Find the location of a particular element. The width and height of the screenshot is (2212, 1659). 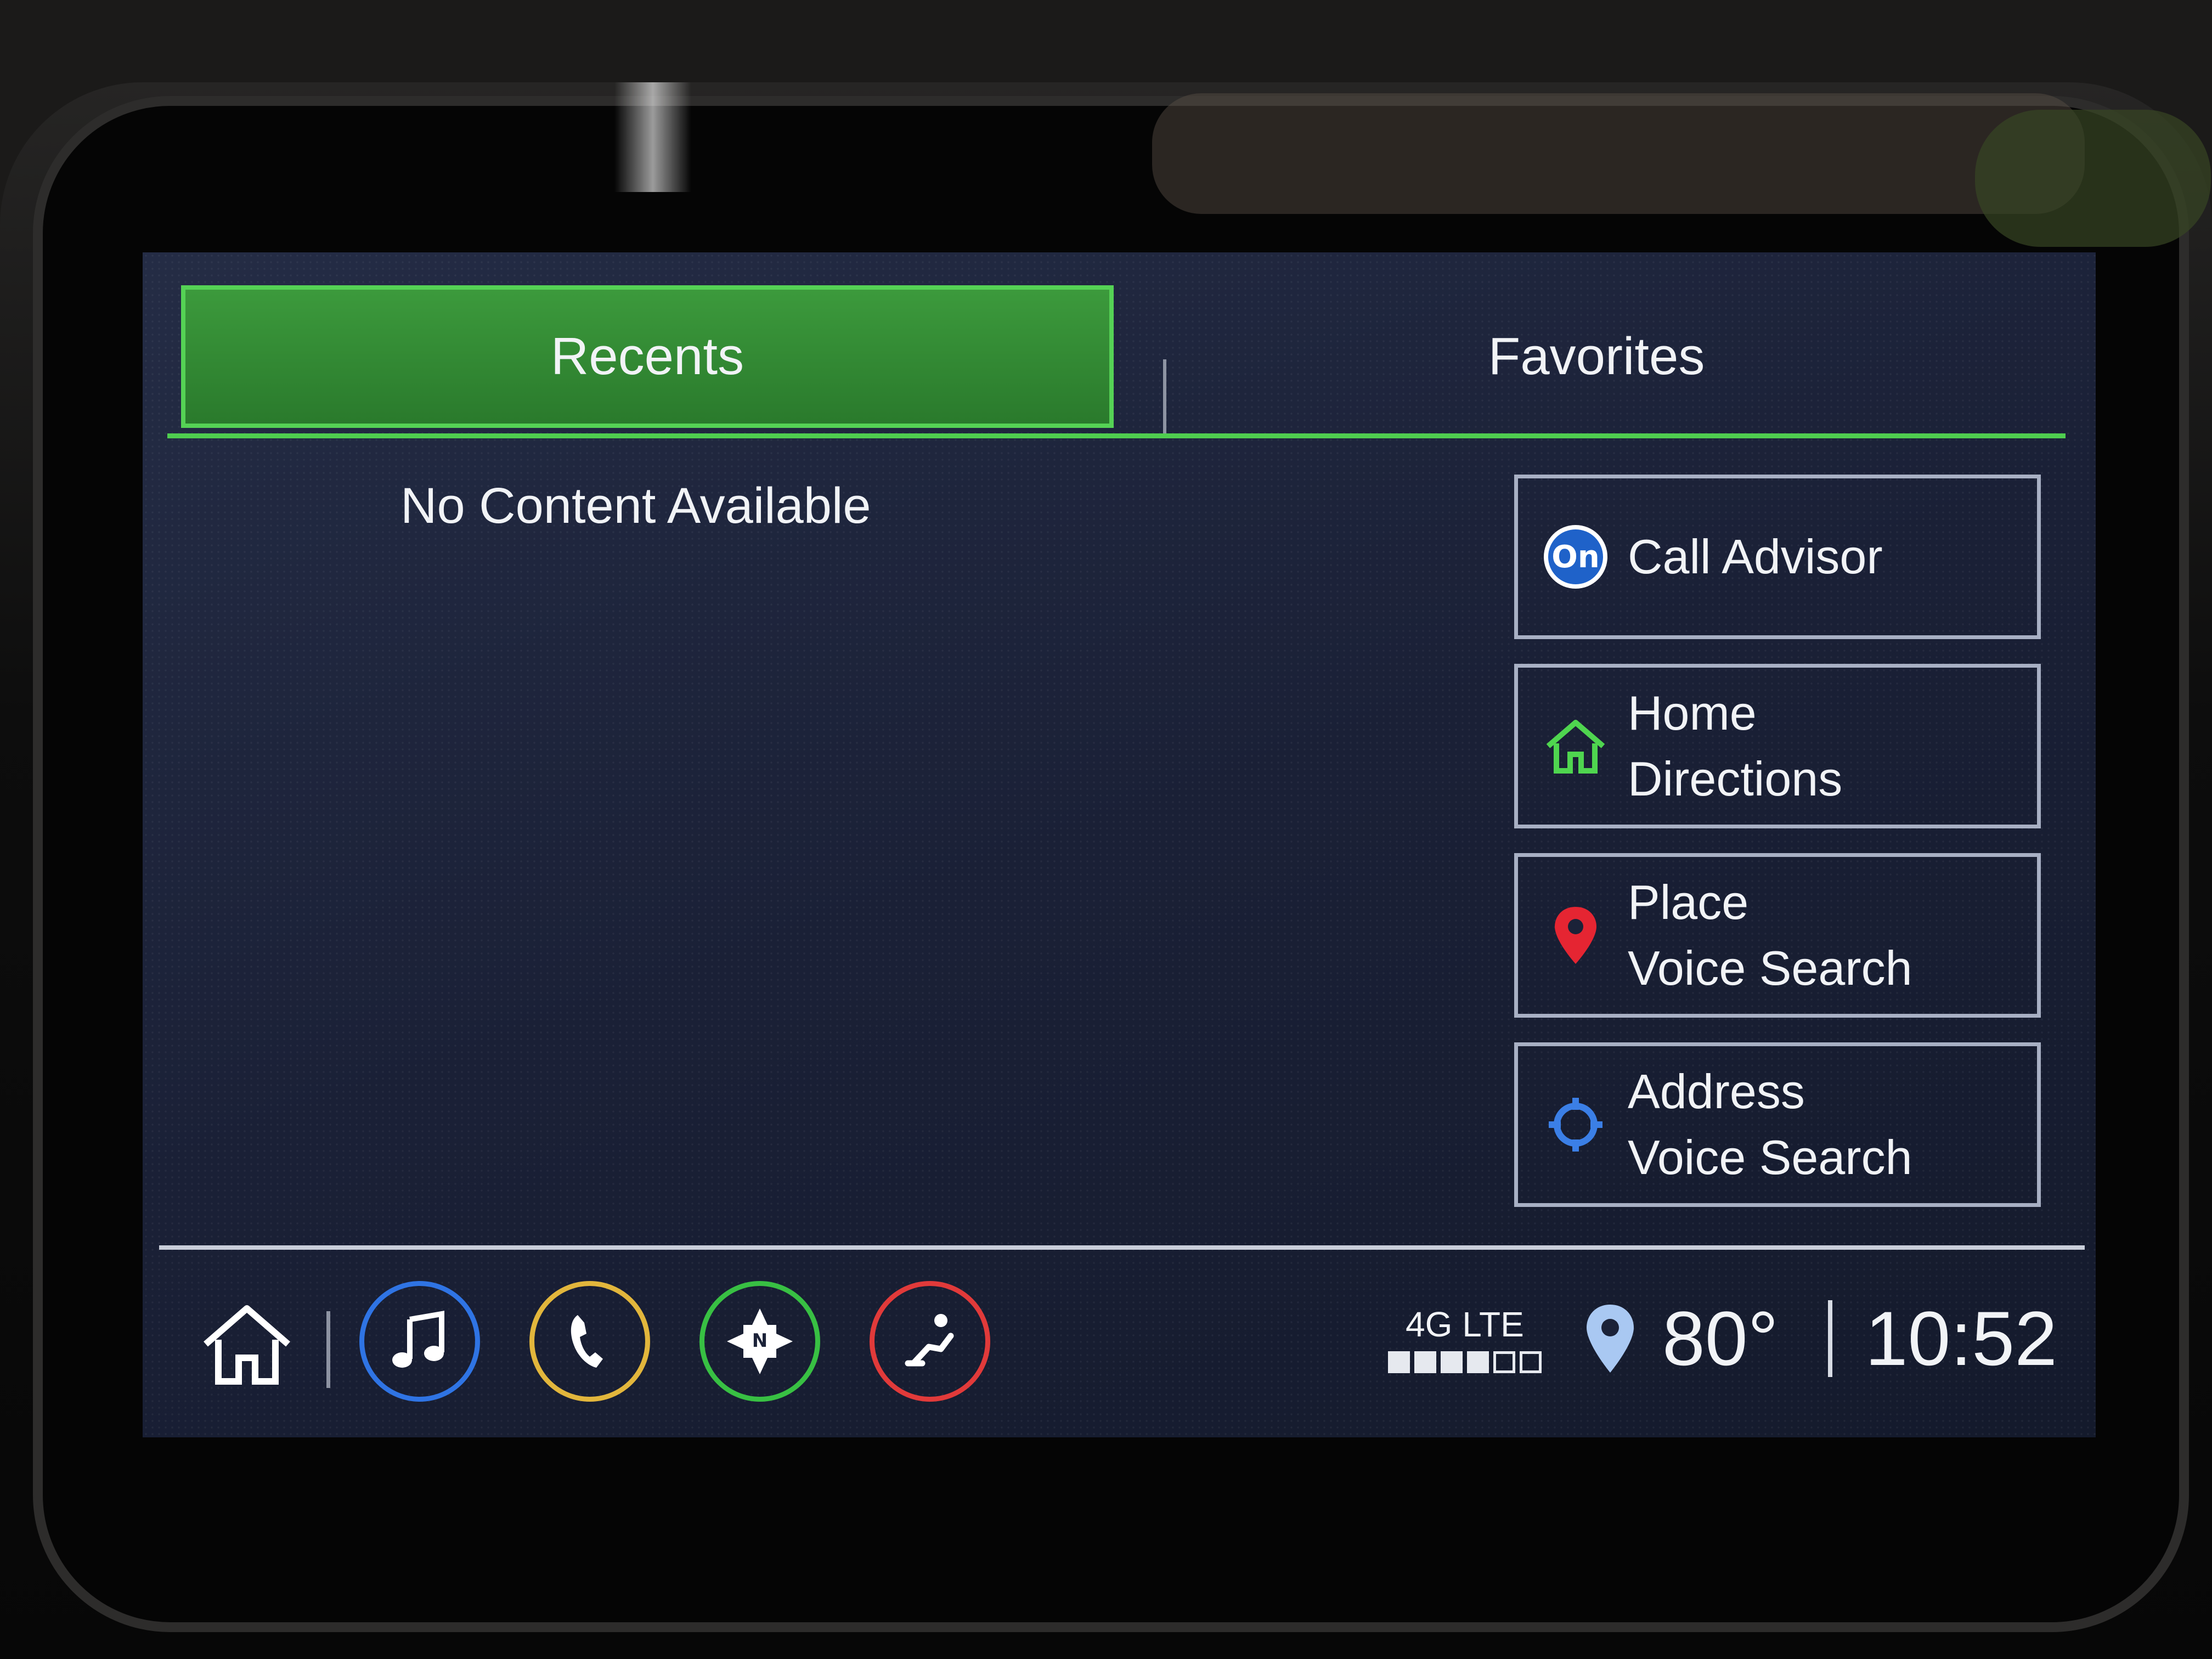

glass-reflection is located at coordinates (1619, 153).